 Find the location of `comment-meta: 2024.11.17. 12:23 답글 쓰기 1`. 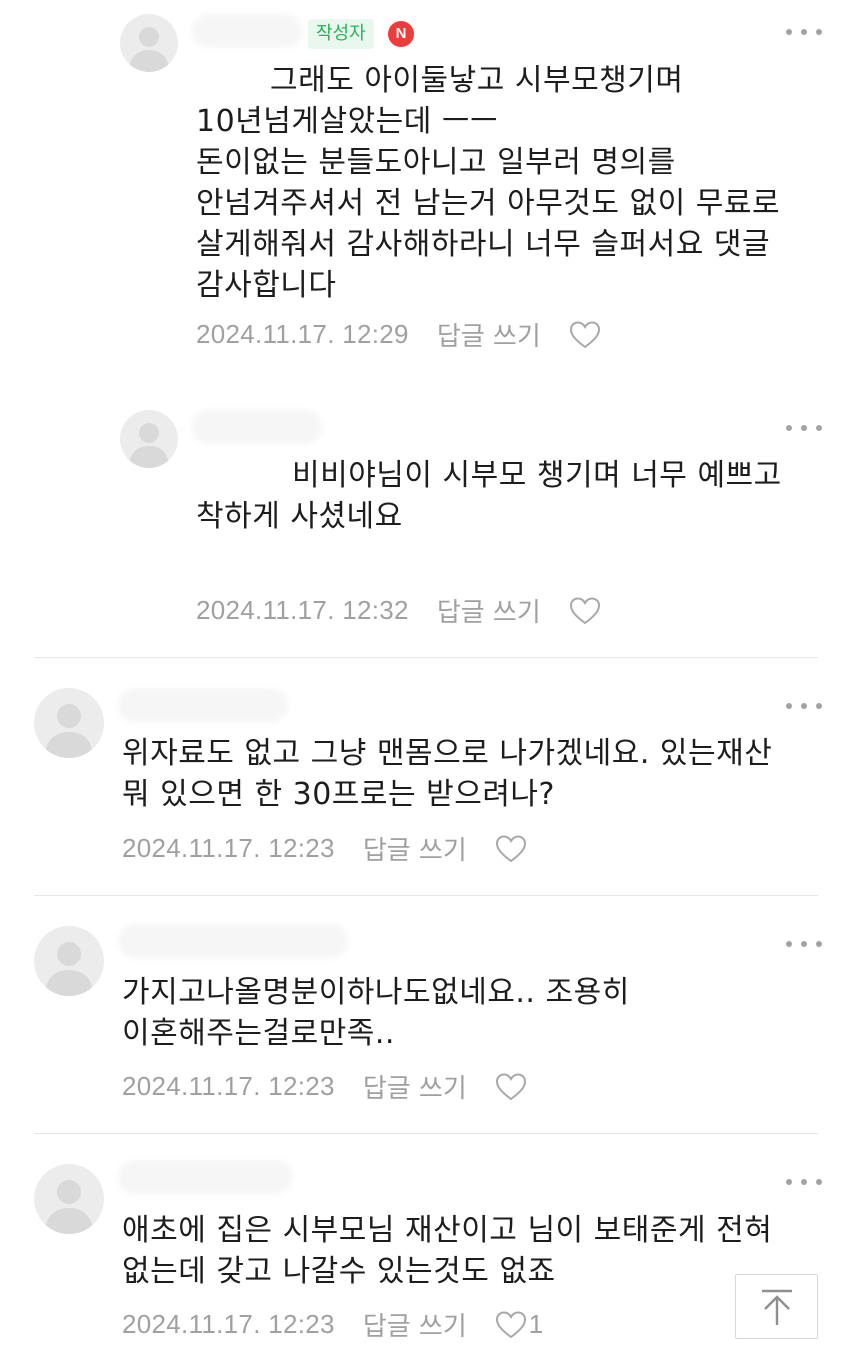

comment-meta: 2024.11.17. 12:23 답글 쓰기 1 is located at coordinates (332, 1324).